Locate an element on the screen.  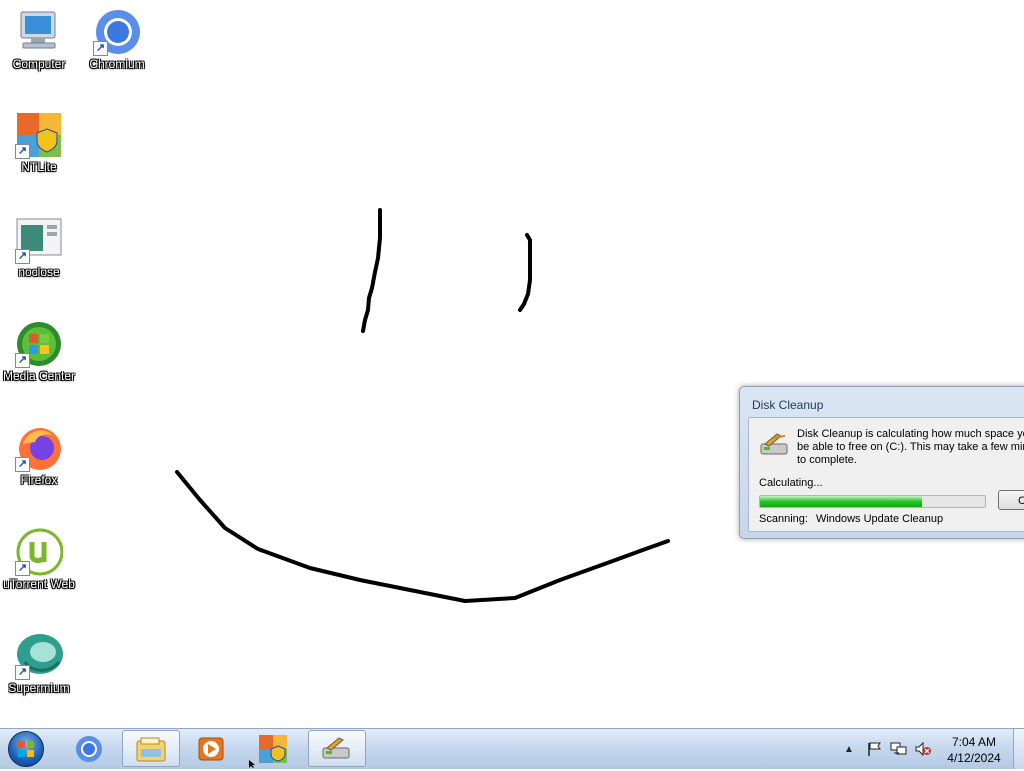
start-button is located at coordinates (26, 749).